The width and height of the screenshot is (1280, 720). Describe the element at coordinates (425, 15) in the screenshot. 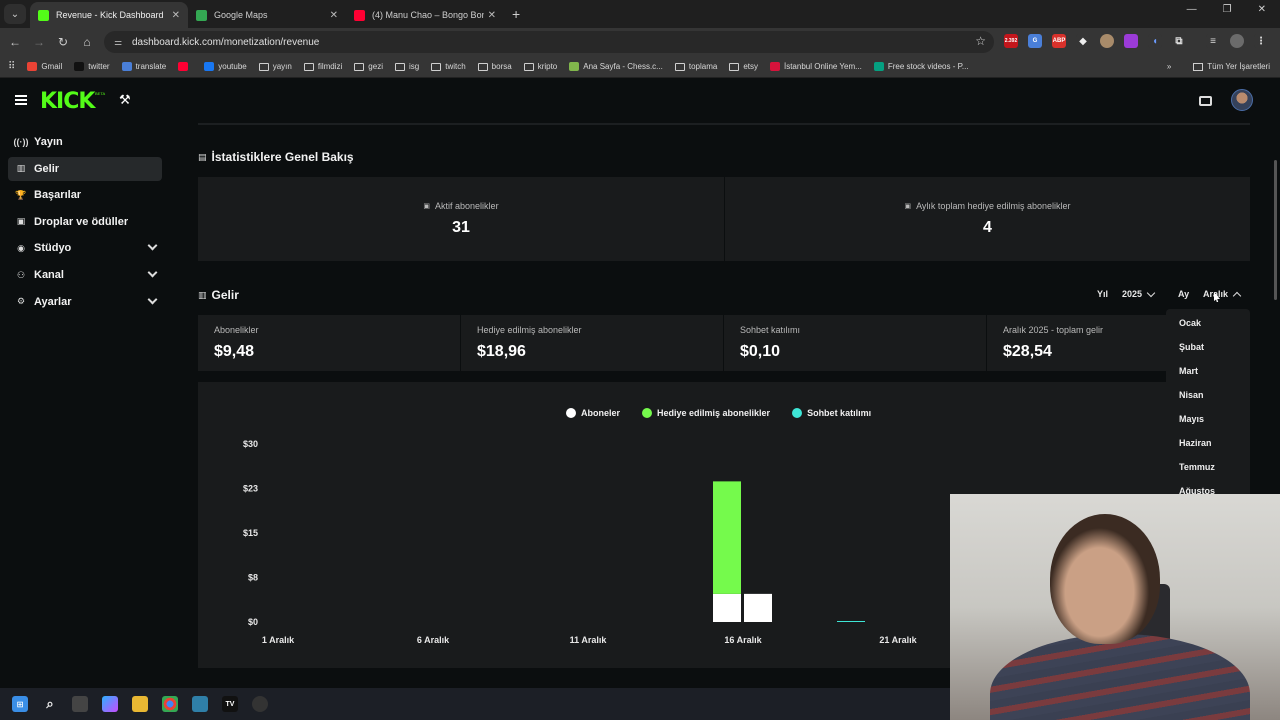

I see `browser-tab: (4) Manu Chao – Bongo Bong / ✕` at that location.